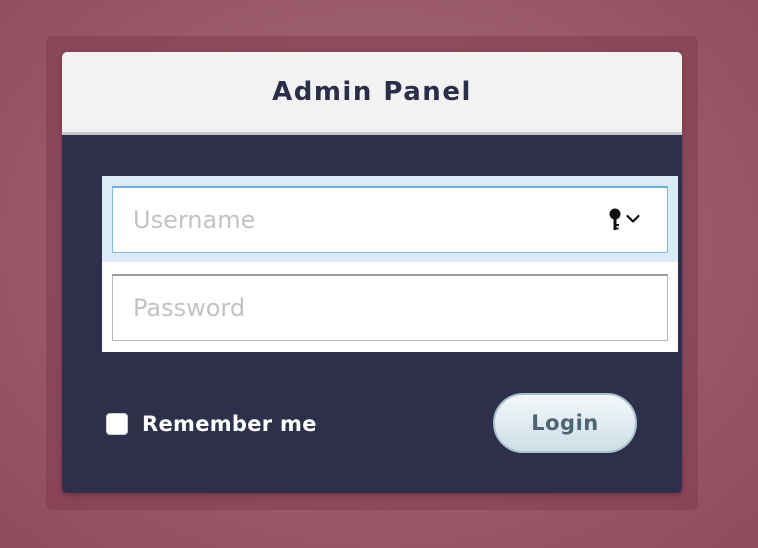  Describe the element at coordinates (390, 307) in the screenshot. I see `password-input` at that location.